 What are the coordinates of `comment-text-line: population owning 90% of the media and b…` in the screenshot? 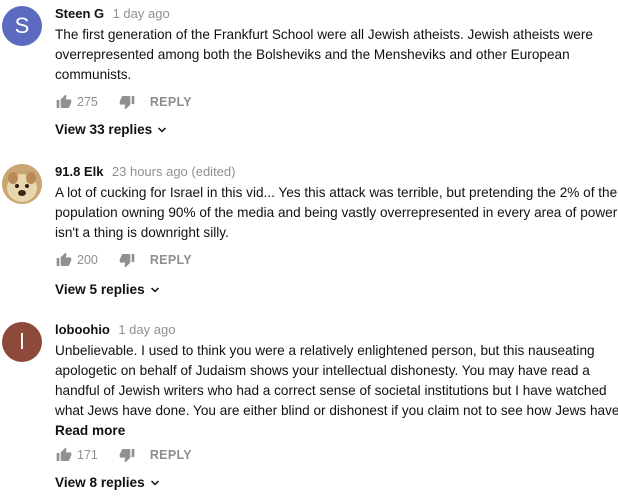 It's located at (336, 212).